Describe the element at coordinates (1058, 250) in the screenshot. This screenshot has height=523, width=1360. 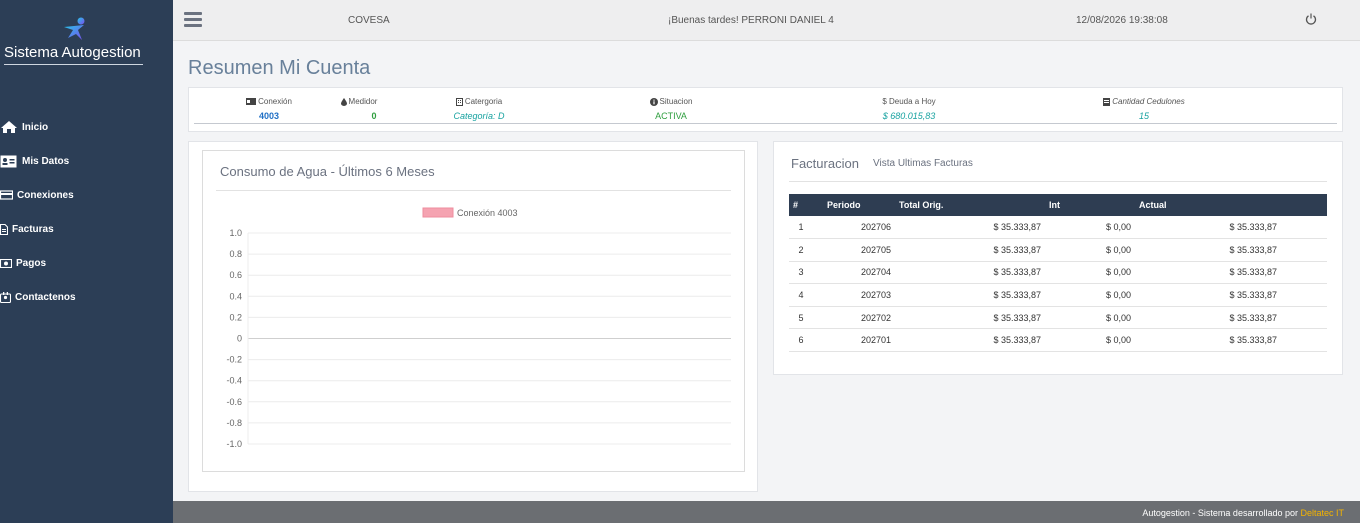
I see `table-row: 2 202705 $ 35.333,87 $ 0,00 $ 35.333,87` at that location.